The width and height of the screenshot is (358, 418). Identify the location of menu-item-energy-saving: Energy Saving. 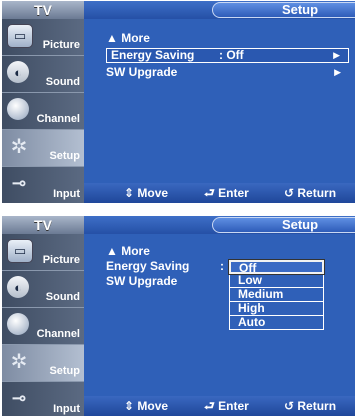
(147, 266).